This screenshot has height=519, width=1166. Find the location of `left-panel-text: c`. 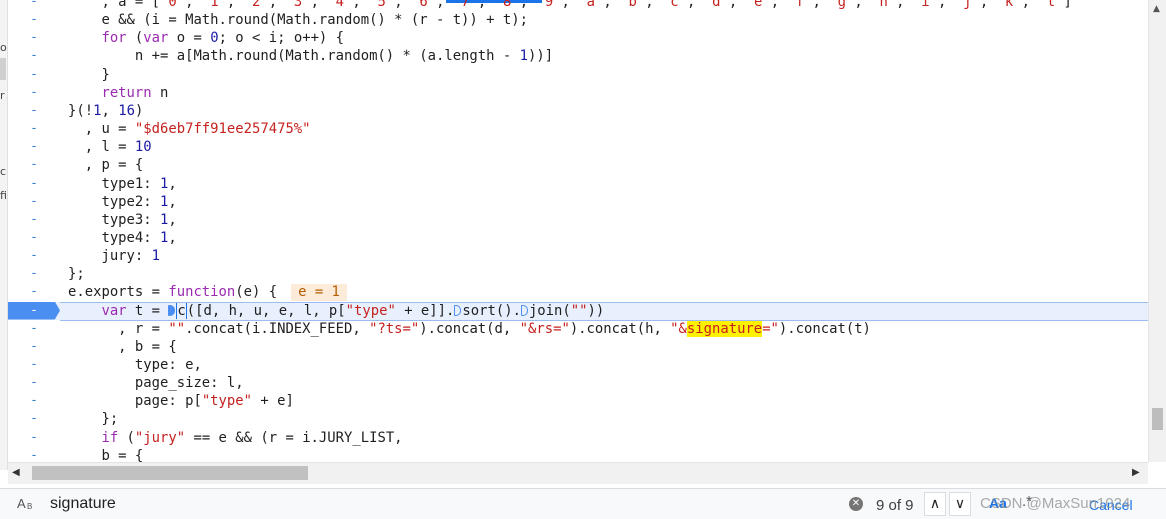

left-panel-text: c is located at coordinates (3, 172).